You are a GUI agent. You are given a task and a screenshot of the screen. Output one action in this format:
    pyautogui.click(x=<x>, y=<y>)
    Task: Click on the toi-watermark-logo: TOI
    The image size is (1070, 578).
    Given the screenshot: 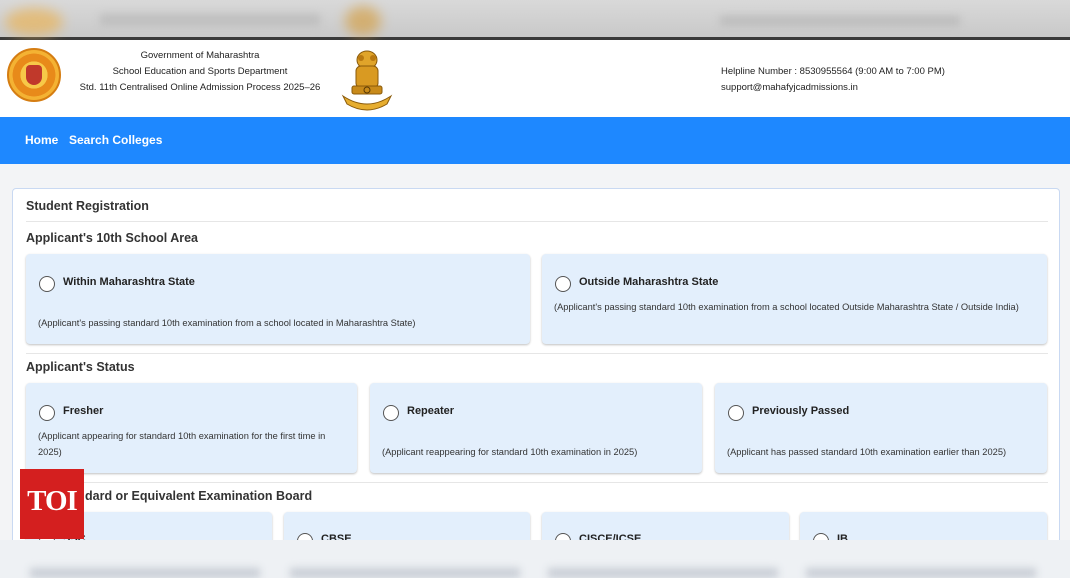 What is the action you would take?
    pyautogui.click(x=52, y=504)
    